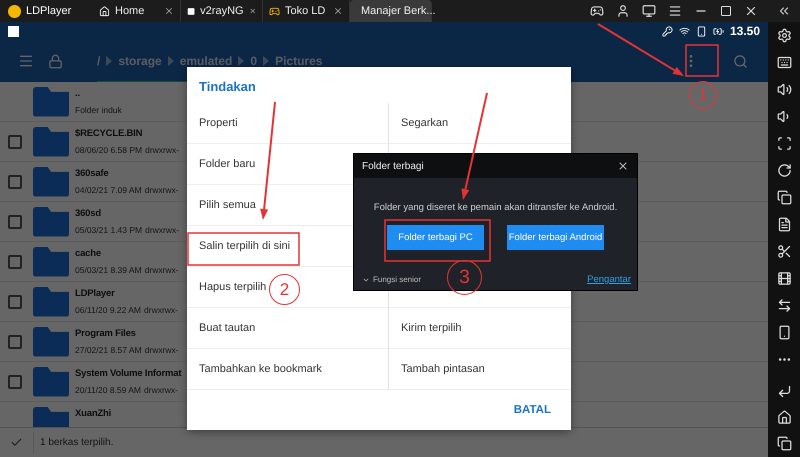 Image resolution: width=800 pixels, height=457 pixels. What do you see at coordinates (108, 150) in the screenshot?
I see `file-date: 08/06/20 6.58 PM` at bounding box center [108, 150].